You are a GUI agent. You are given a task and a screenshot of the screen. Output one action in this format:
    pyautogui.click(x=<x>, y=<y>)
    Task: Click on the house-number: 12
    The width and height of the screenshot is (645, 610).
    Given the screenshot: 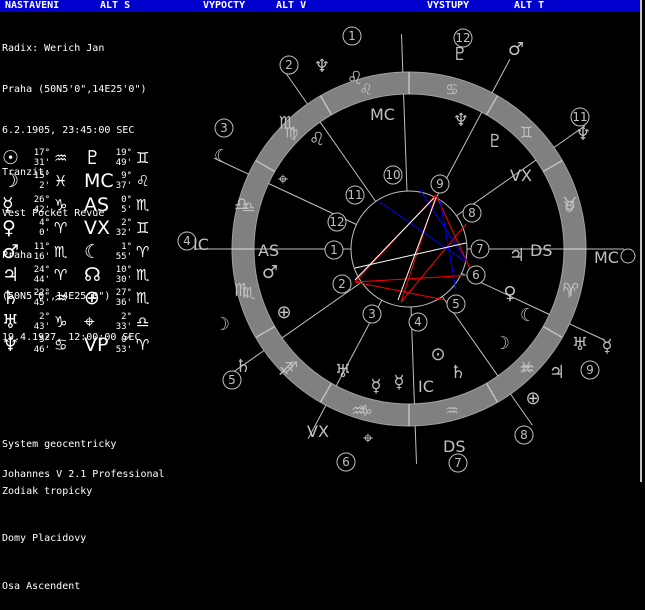 What is the action you would take?
    pyautogui.click(x=337, y=222)
    